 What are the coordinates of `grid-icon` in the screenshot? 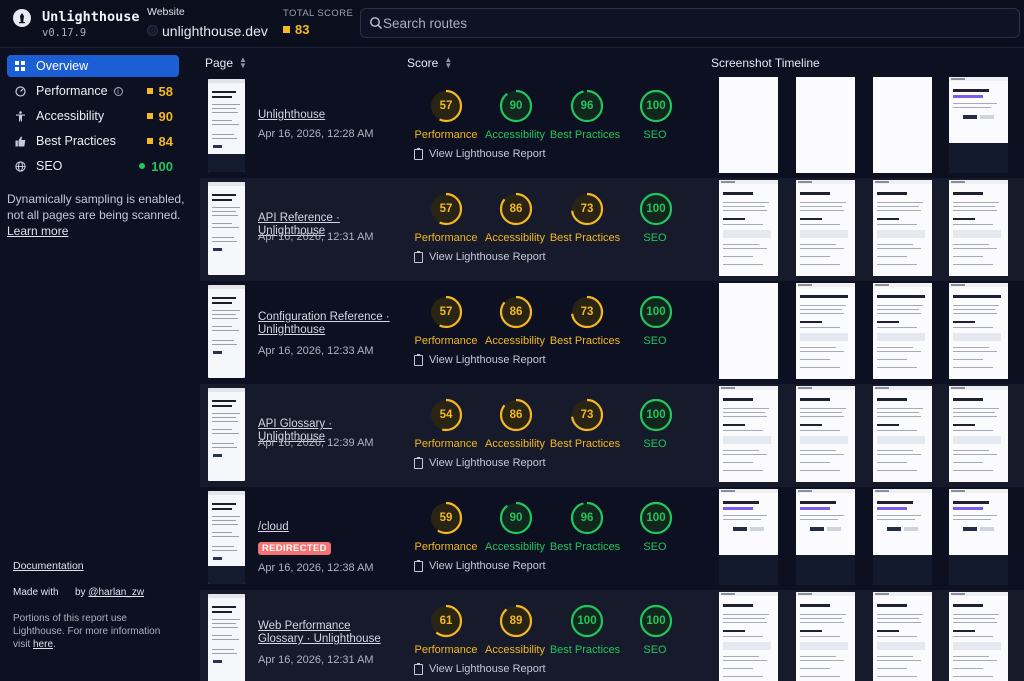 It's located at (22, 66).